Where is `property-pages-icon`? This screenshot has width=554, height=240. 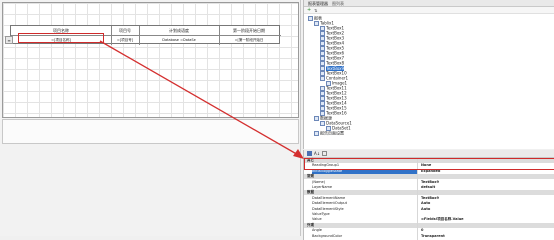
property-pages-icon is located at coordinates (324, 153).